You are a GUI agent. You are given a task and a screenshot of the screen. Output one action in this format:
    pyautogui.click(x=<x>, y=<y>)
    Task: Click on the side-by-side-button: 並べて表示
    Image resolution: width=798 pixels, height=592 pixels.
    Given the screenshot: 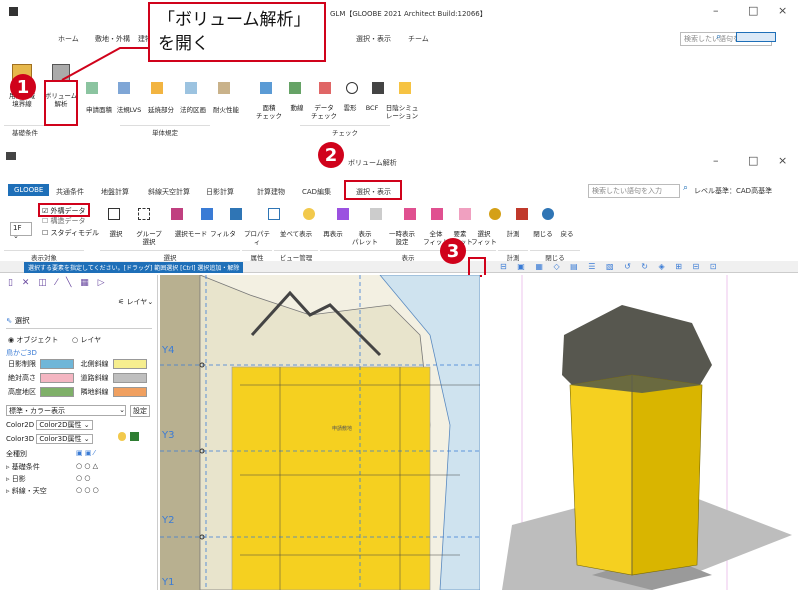 What is the action you would take?
    pyautogui.click(x=296, y=234)
    